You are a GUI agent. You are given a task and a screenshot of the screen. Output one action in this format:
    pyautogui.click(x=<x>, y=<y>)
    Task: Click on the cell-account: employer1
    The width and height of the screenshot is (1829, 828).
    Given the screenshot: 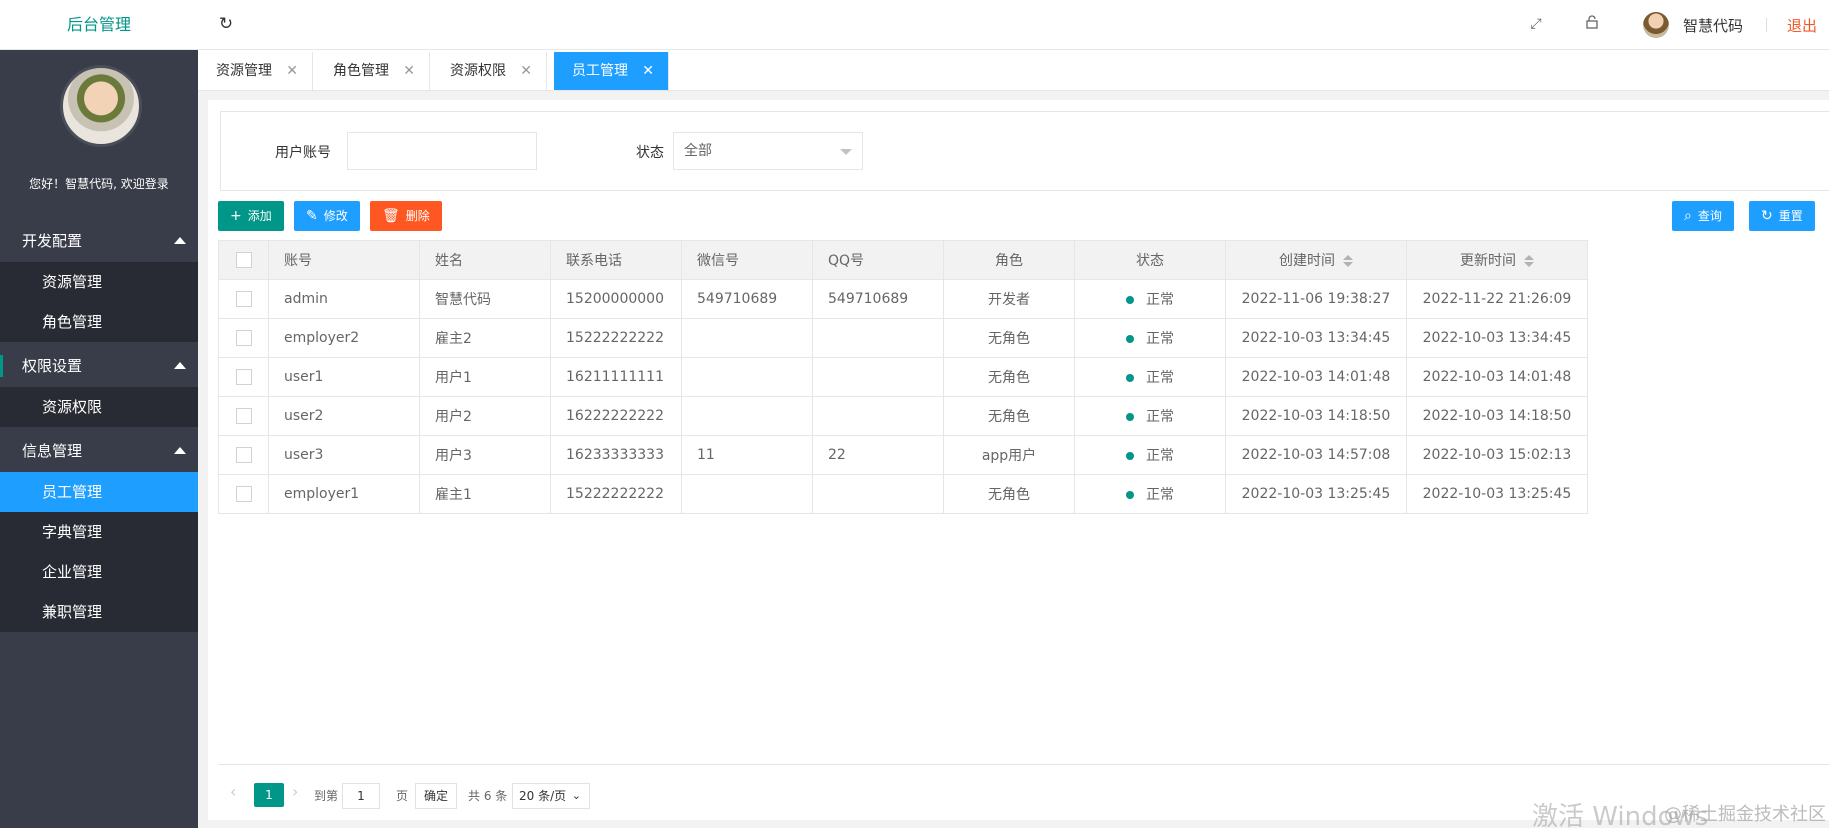 What is the action you would take?
    pyautogui.click(x=344, y=494)
    